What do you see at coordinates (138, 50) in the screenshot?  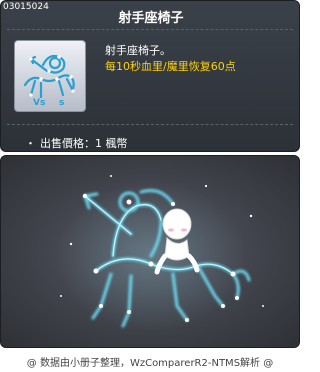 I see `item-description: 射手座椅子。` at bounding box center [138, 50].